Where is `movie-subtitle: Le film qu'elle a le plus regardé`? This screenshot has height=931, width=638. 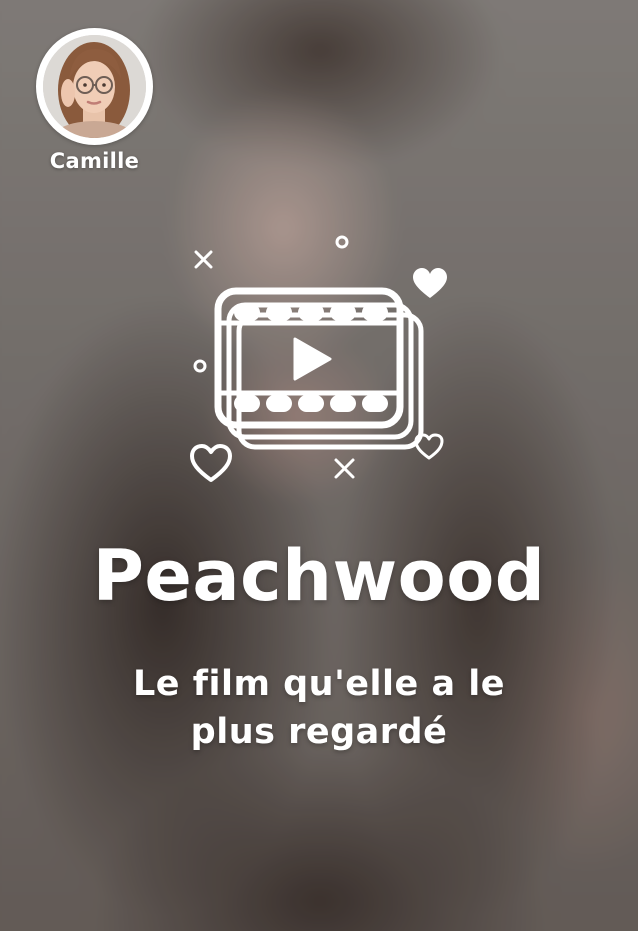
movie-subtitle: Le film qu'elle a le plus regardé is located at coordinates (319, 708).